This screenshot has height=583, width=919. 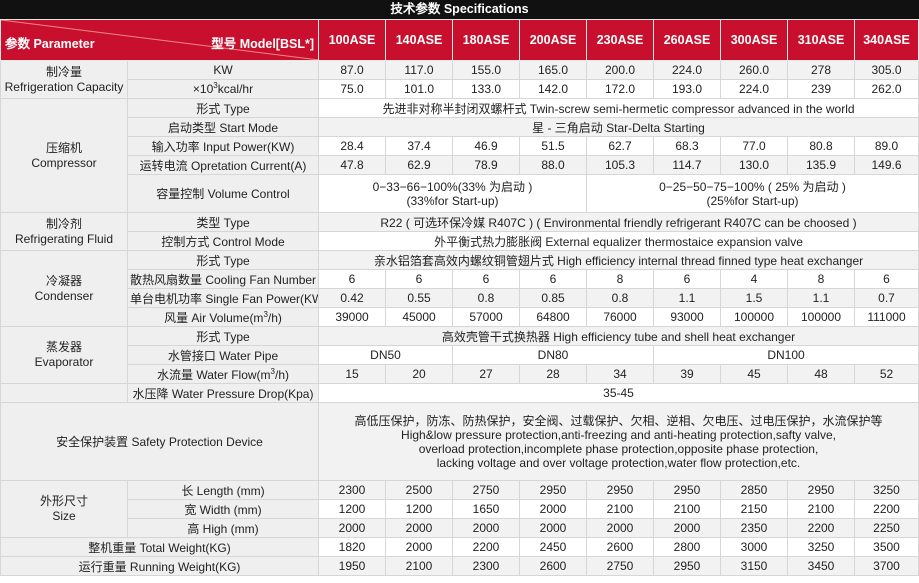 I want to click on cell: 149.6, so click(x=886, y=165).